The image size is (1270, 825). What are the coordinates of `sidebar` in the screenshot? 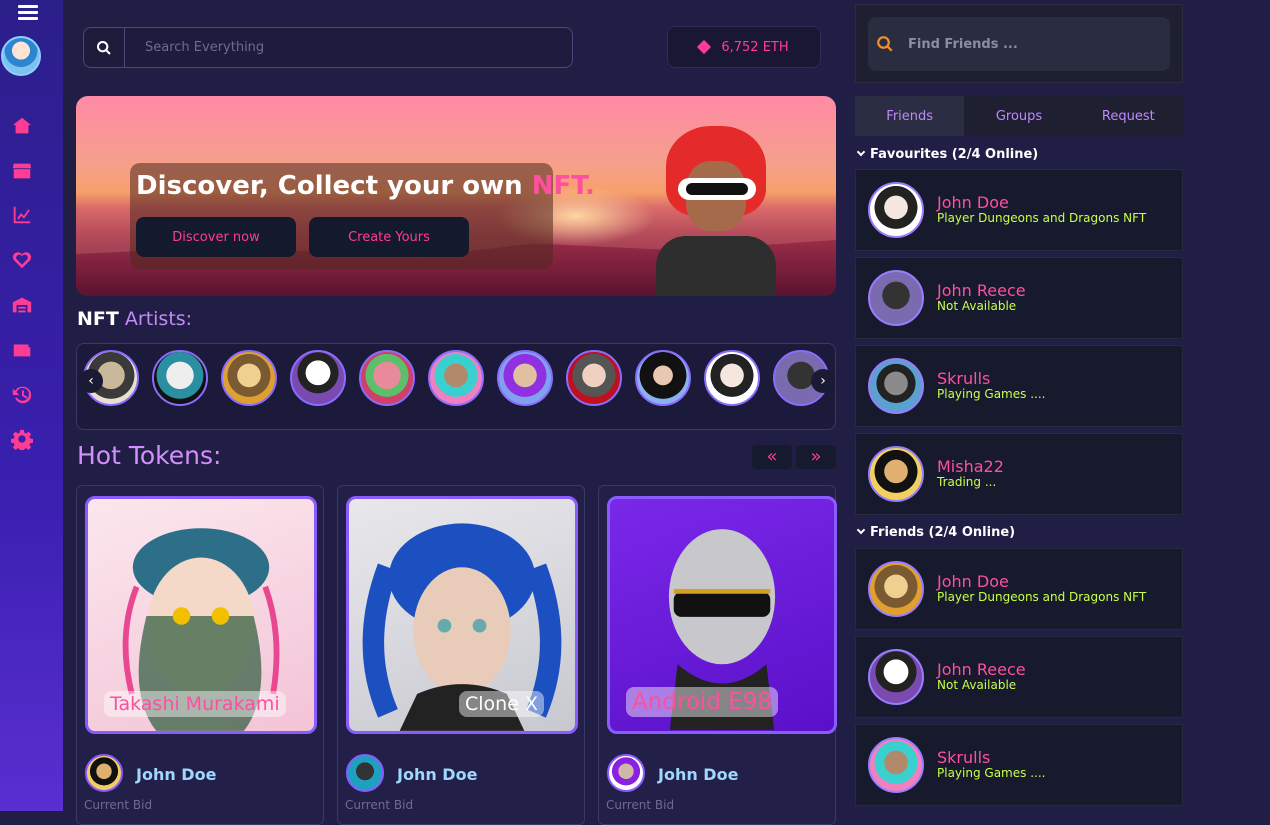 It's located at (31, 405).